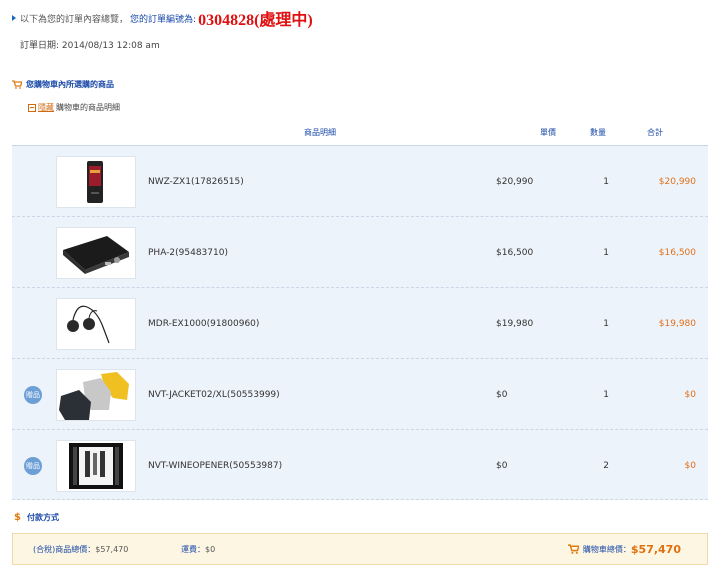 The image size is (720, 569). I want to click on quantity: 2, so click(606, 465).